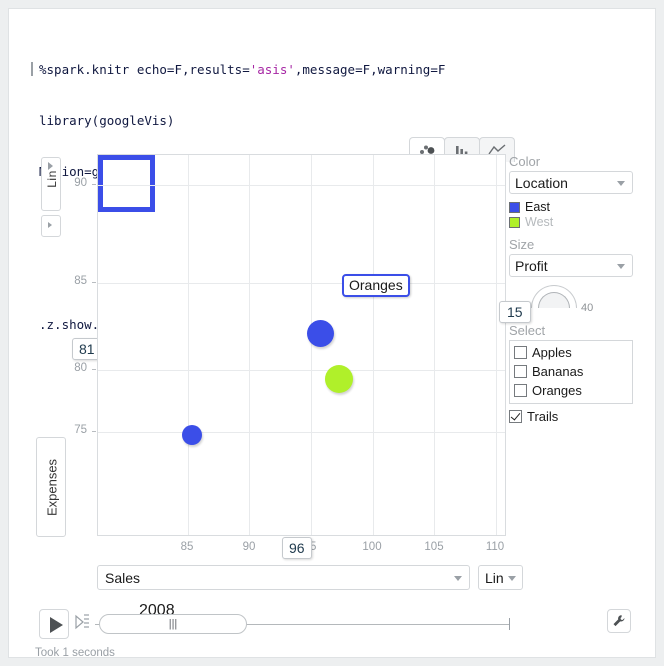  Describe the element at coordinates (571, 182) in the screenshot. I see `color-field-select: Location` at that location.